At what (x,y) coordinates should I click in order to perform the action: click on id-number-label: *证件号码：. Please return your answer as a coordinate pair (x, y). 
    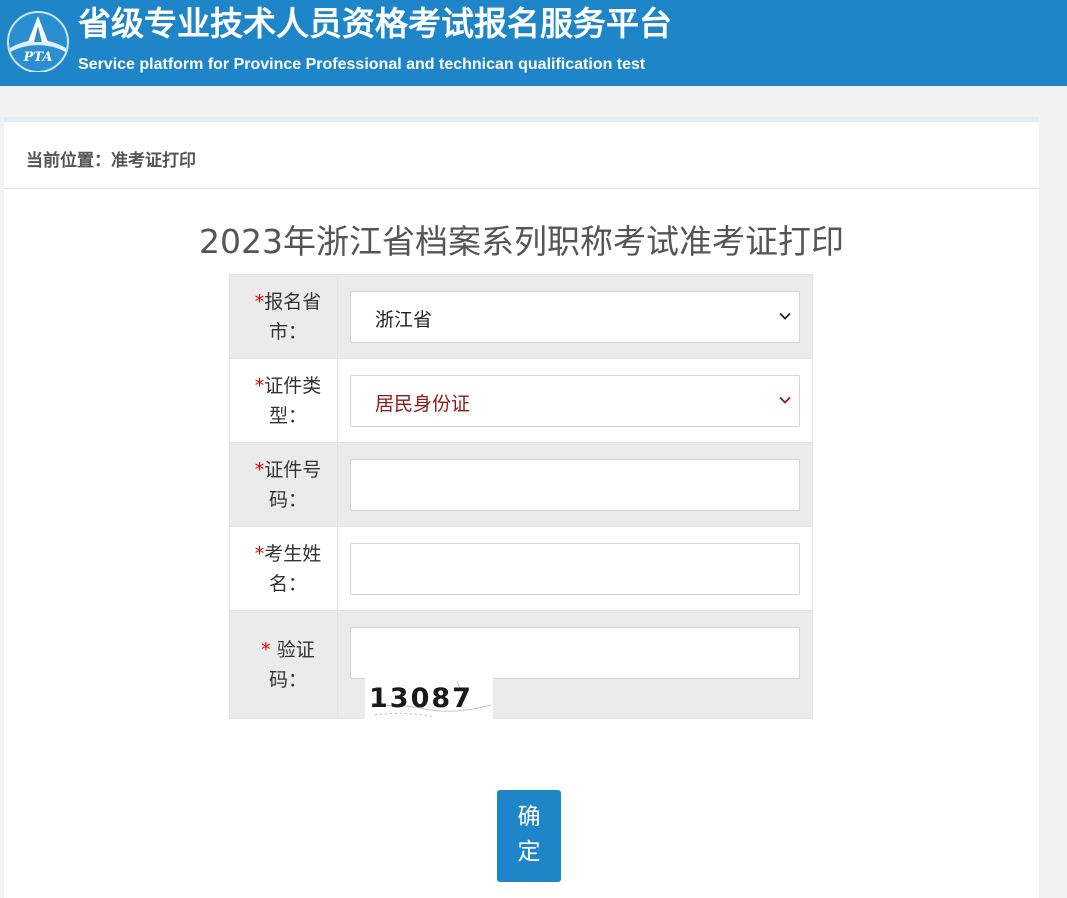
    Looking at the image, I should click on (283, 484).